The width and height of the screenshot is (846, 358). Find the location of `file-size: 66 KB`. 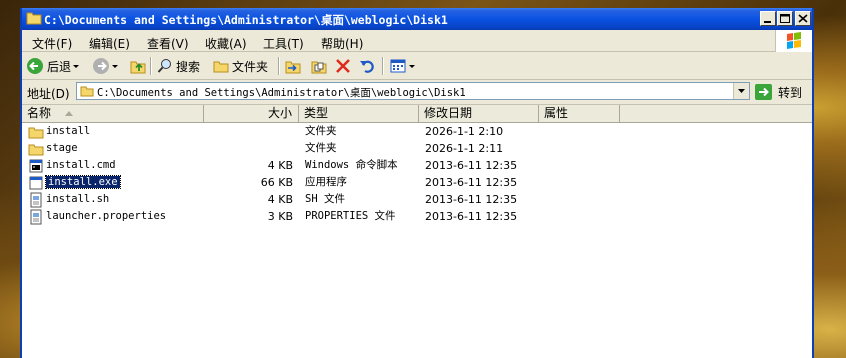

file-size: 66 KB is located at coordinates (276, 182).